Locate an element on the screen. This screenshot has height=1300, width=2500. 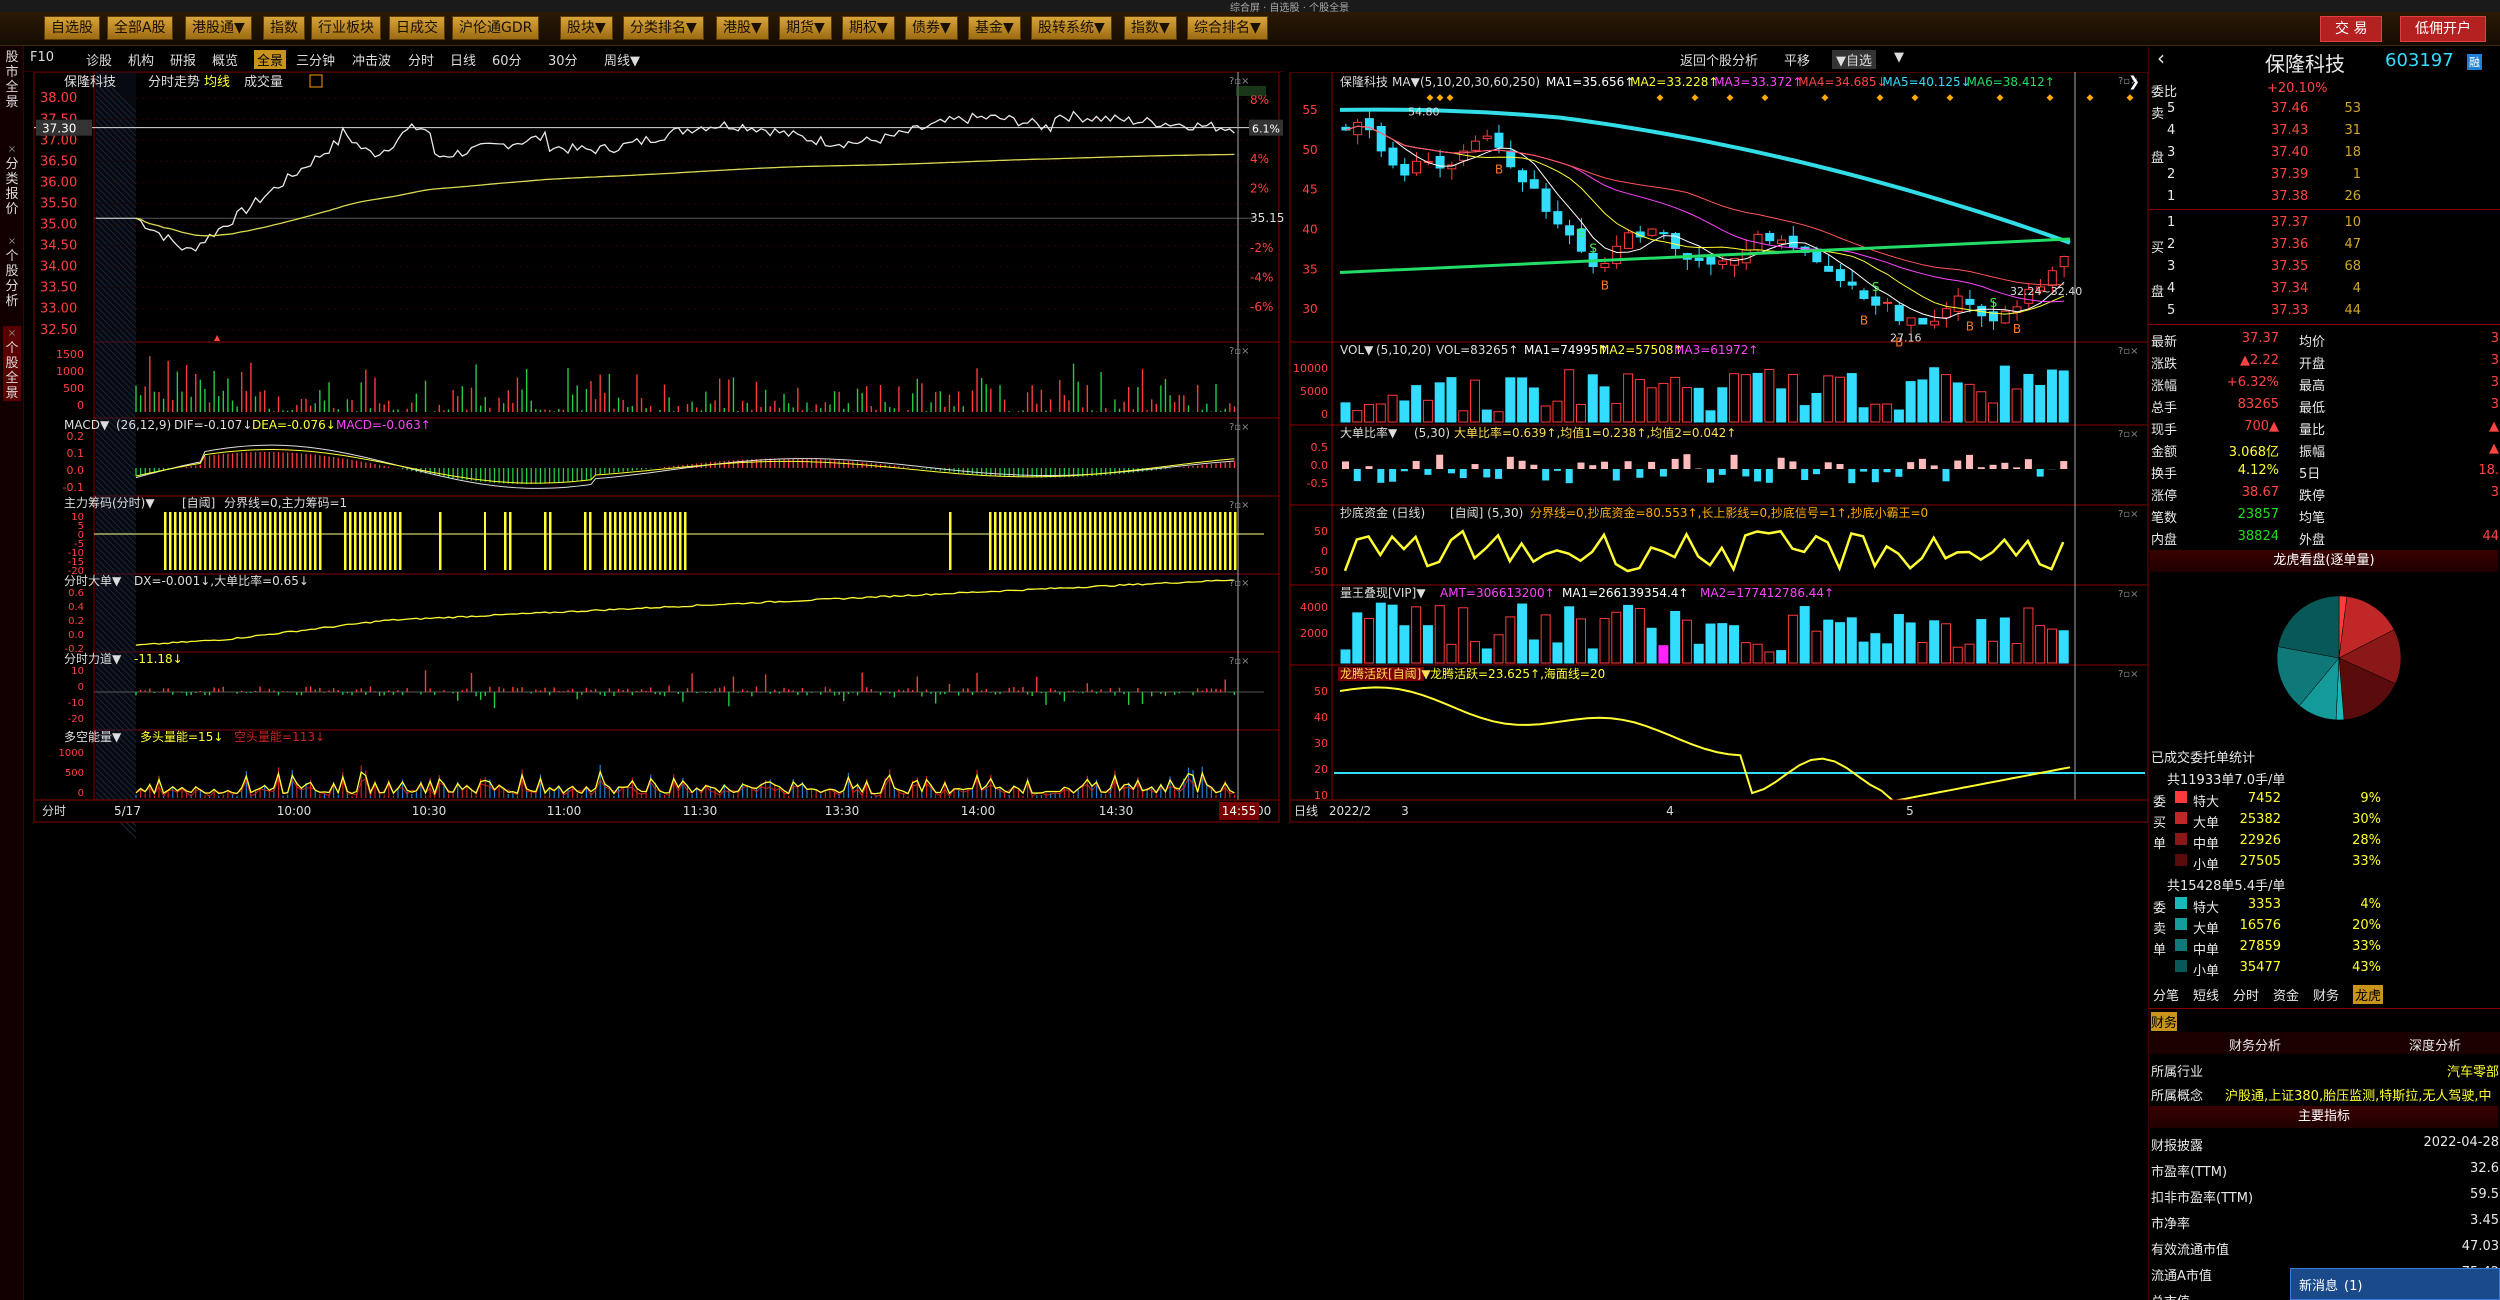
menu-item-16: 综合排名▼ is located at coordinates (1227, 28).